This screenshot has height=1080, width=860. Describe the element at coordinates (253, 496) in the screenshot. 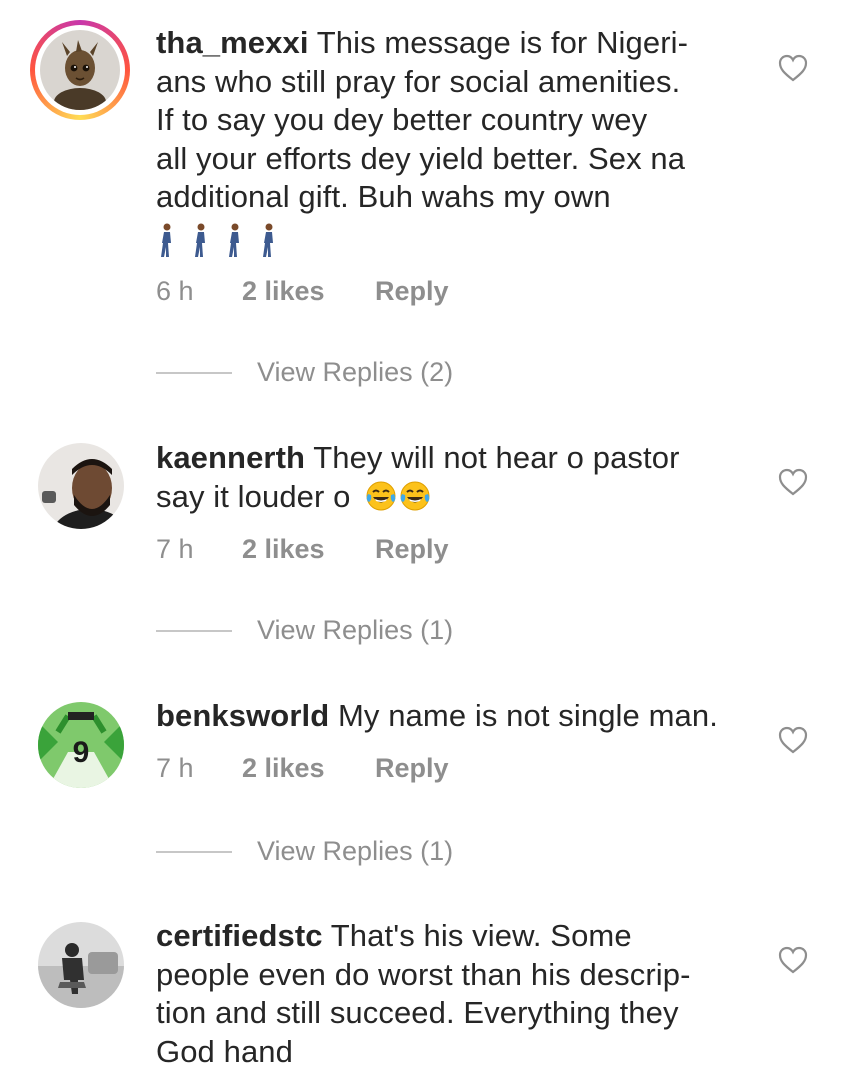

I see `comment-body-line: say it louder o` at that location.